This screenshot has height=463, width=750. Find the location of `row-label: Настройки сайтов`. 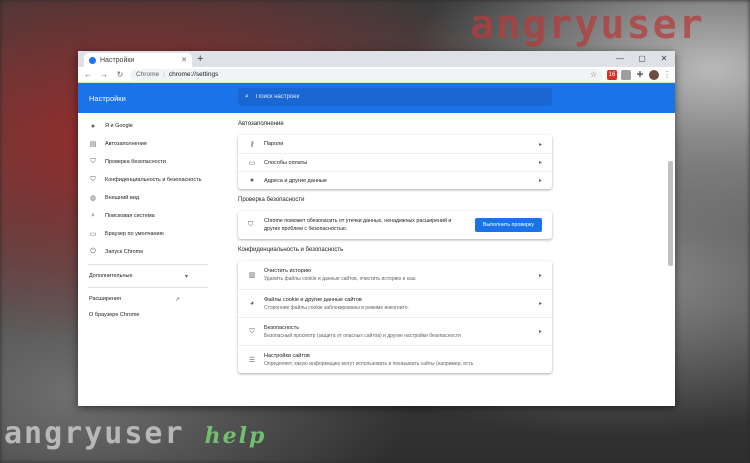

row-label: Настройки сайтов is located at coordinates (287, 355).